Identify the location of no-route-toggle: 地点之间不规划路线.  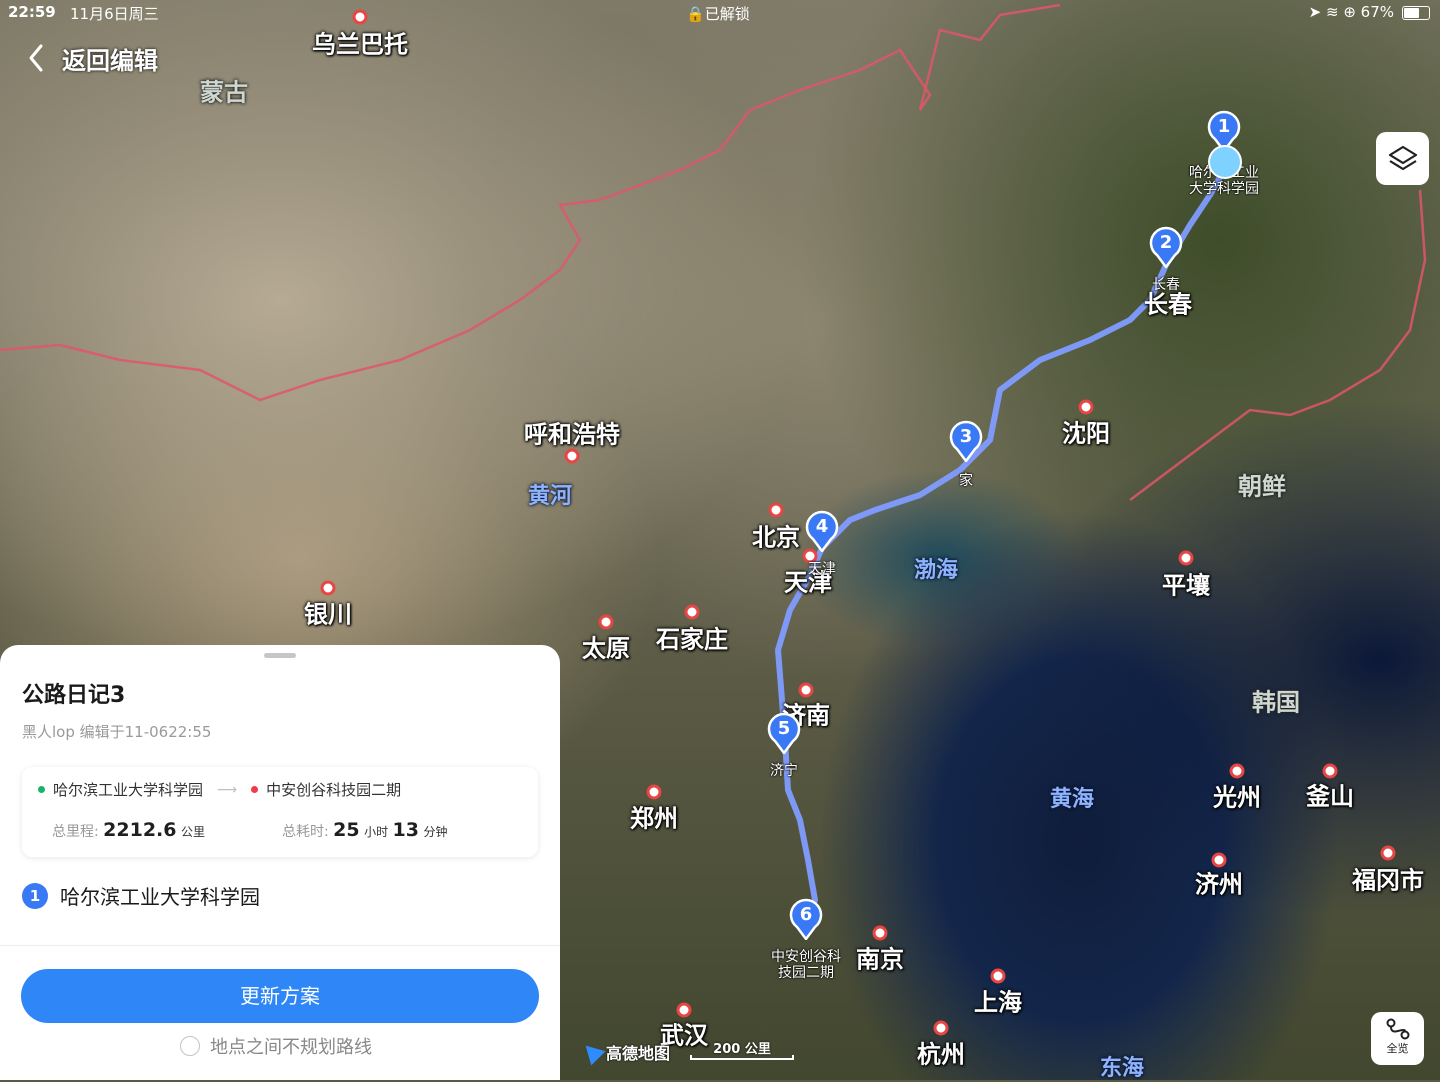
(276, 1046).